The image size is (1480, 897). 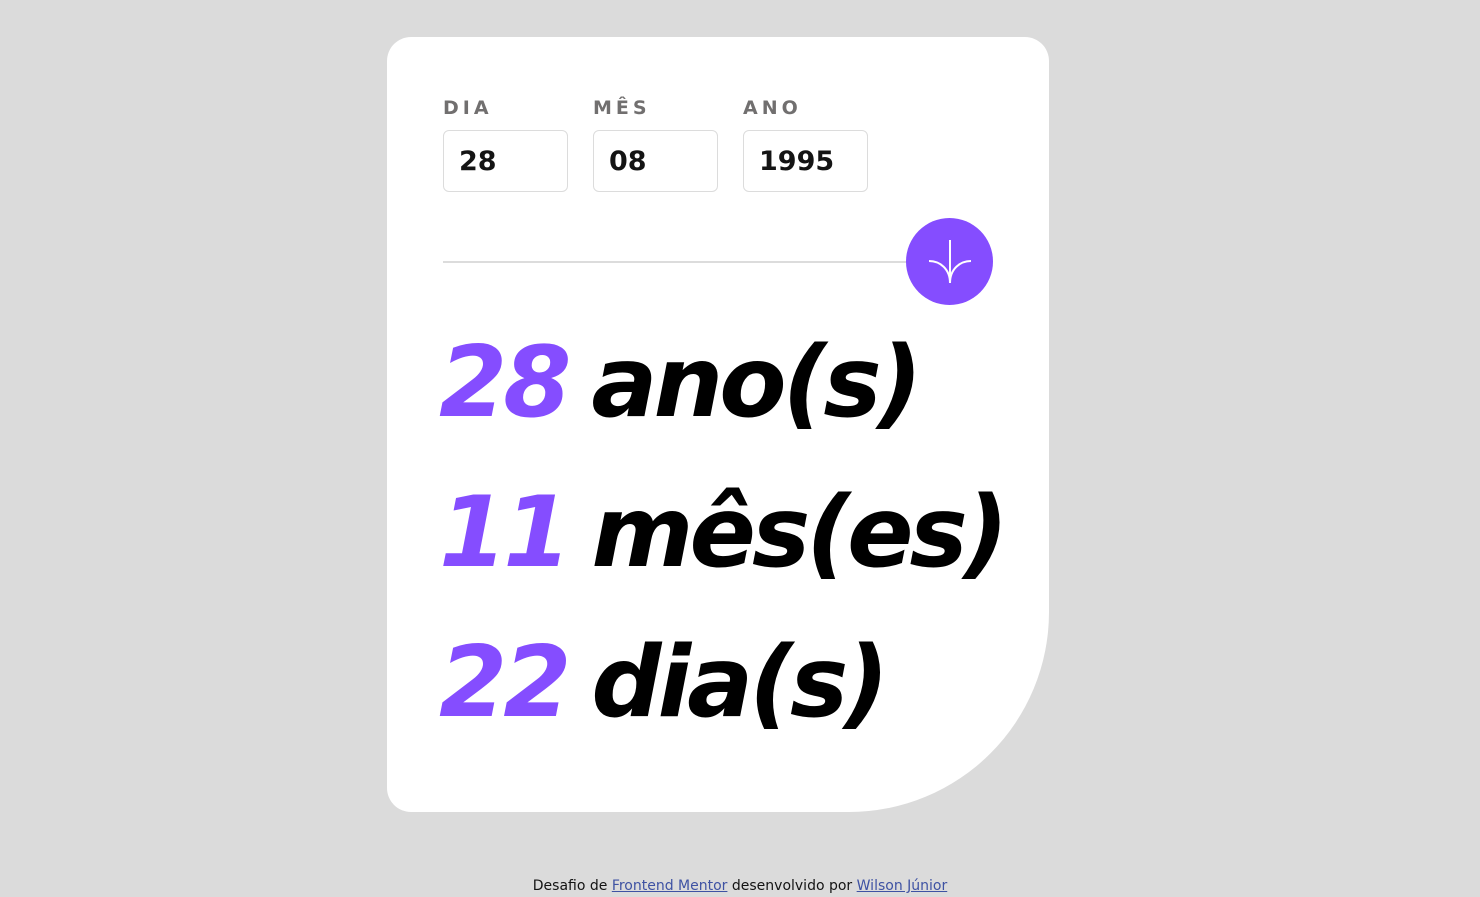 I want to click on months-value: 11, so click(x=505, y=533).